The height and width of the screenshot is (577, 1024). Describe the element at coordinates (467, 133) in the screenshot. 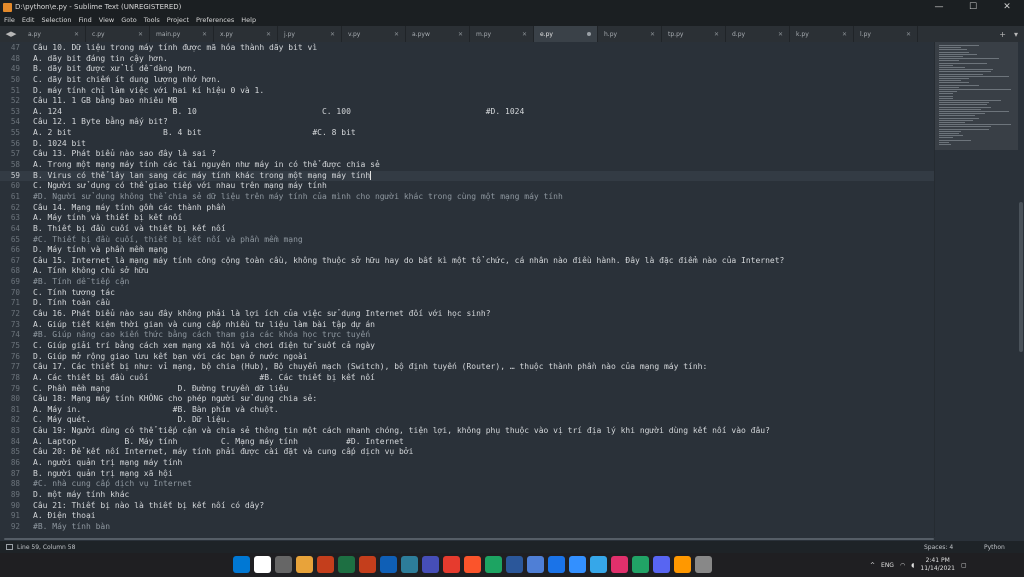

I see `code-line: 55 A. 2 bit B. 4 bit #C. 8 bit` at that location.